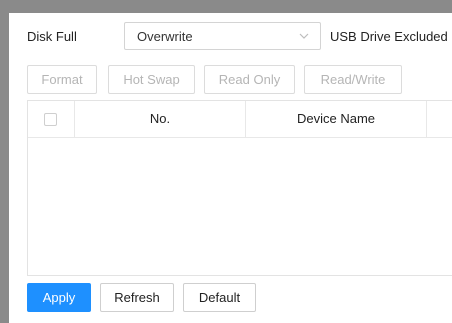  What do you see at coordinates (389, 36) in the screenshot?
I see `usb-drive-excluded-label: USB Drive Excluded` at bounding box center [389, 36].